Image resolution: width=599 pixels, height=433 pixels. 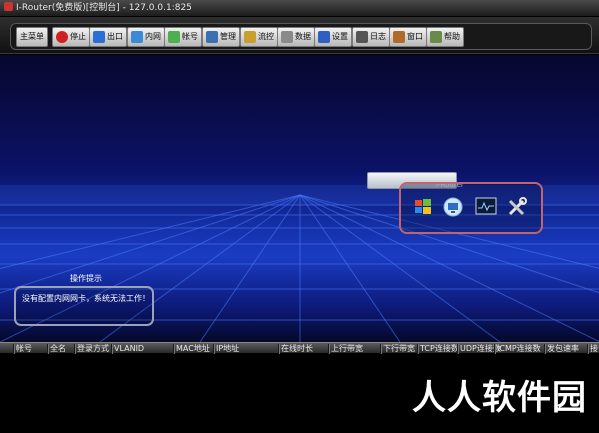 What do you see at coordinates (174, 37) in the screenshot?
I see `accounts-icon` at bounding box center [174, 37].